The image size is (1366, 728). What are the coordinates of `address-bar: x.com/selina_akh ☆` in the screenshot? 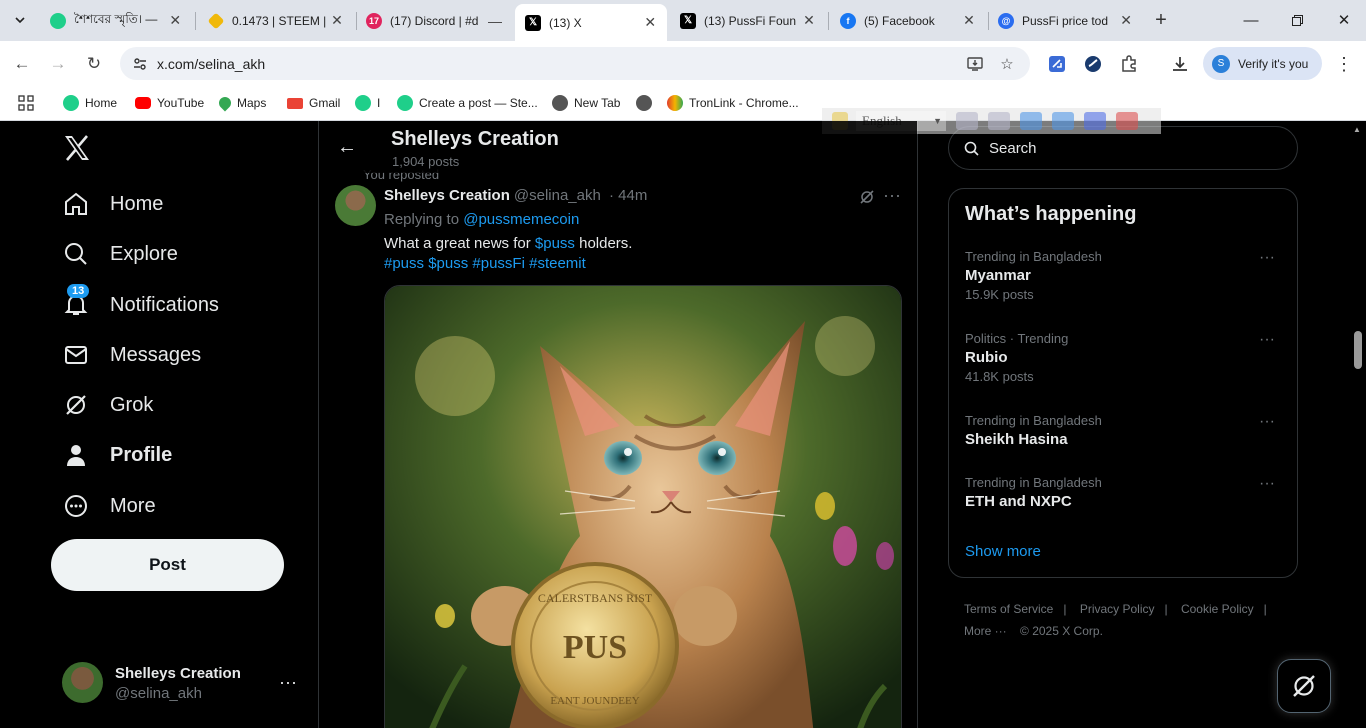 It's located at (575, 63).